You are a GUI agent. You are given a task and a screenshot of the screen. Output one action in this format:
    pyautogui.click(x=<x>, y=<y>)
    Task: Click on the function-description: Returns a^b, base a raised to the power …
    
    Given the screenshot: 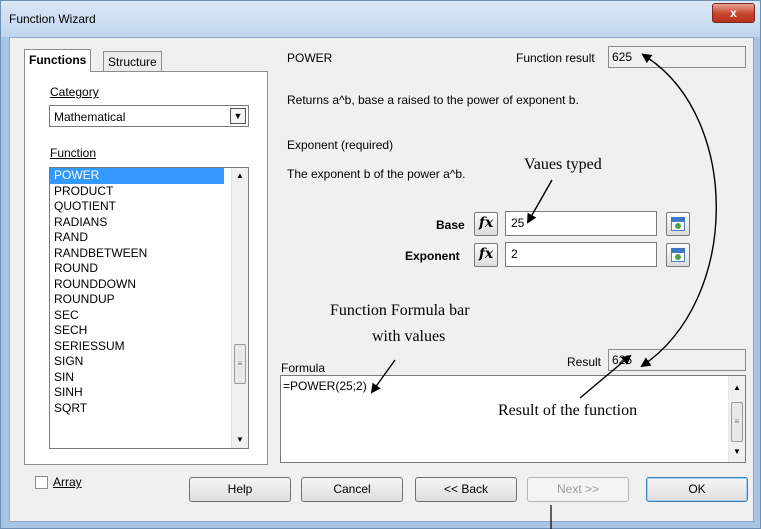 What is the action you would take?
    pyautogui.click(x=433, y=100)
    